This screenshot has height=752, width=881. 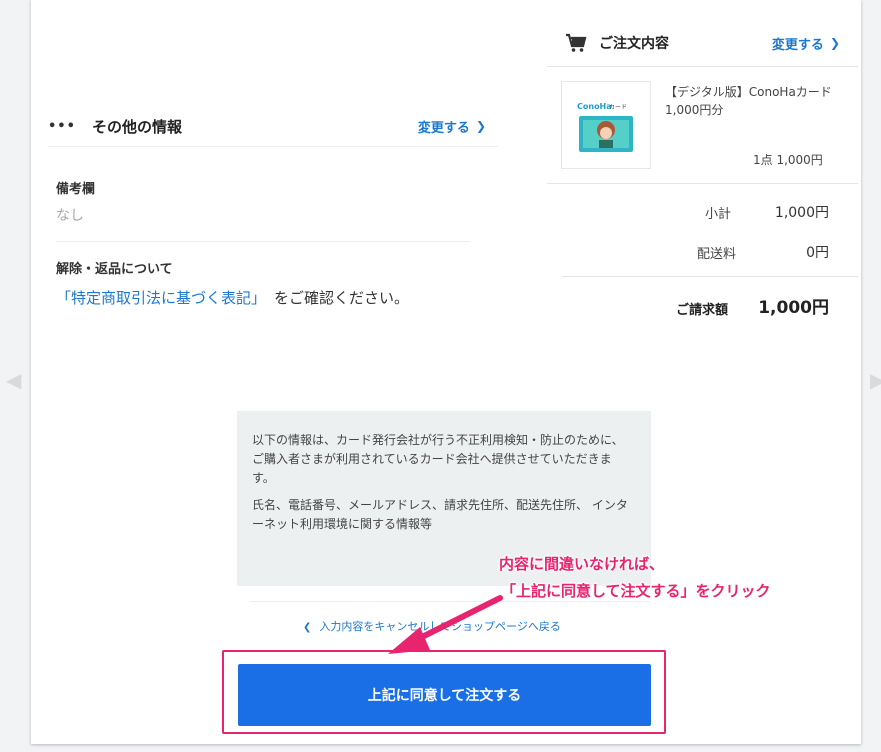 I want to click on order-header: ご注文内容 変更する ❯, so click(x=702, y=43).